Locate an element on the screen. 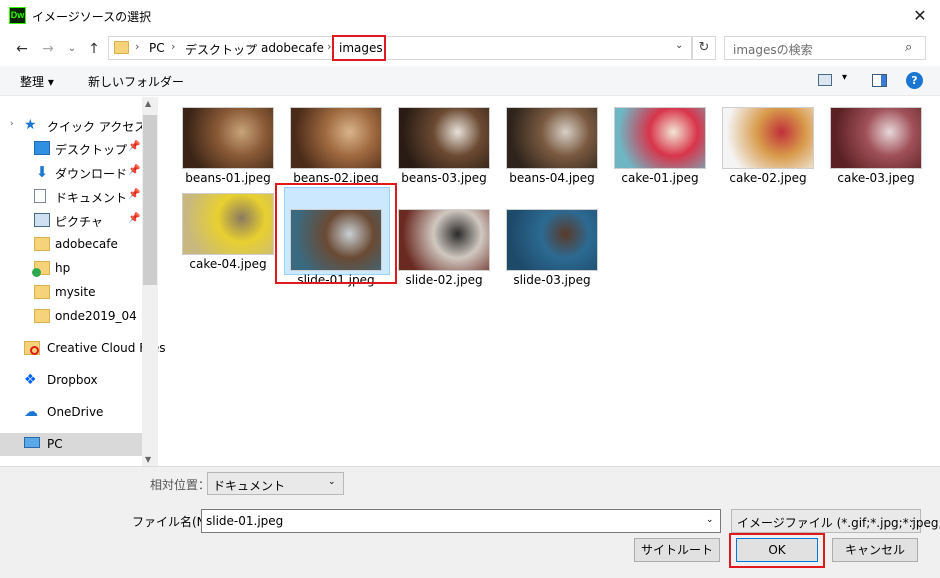  forward-arrow-icon: → is located at coordinates (48, 49).